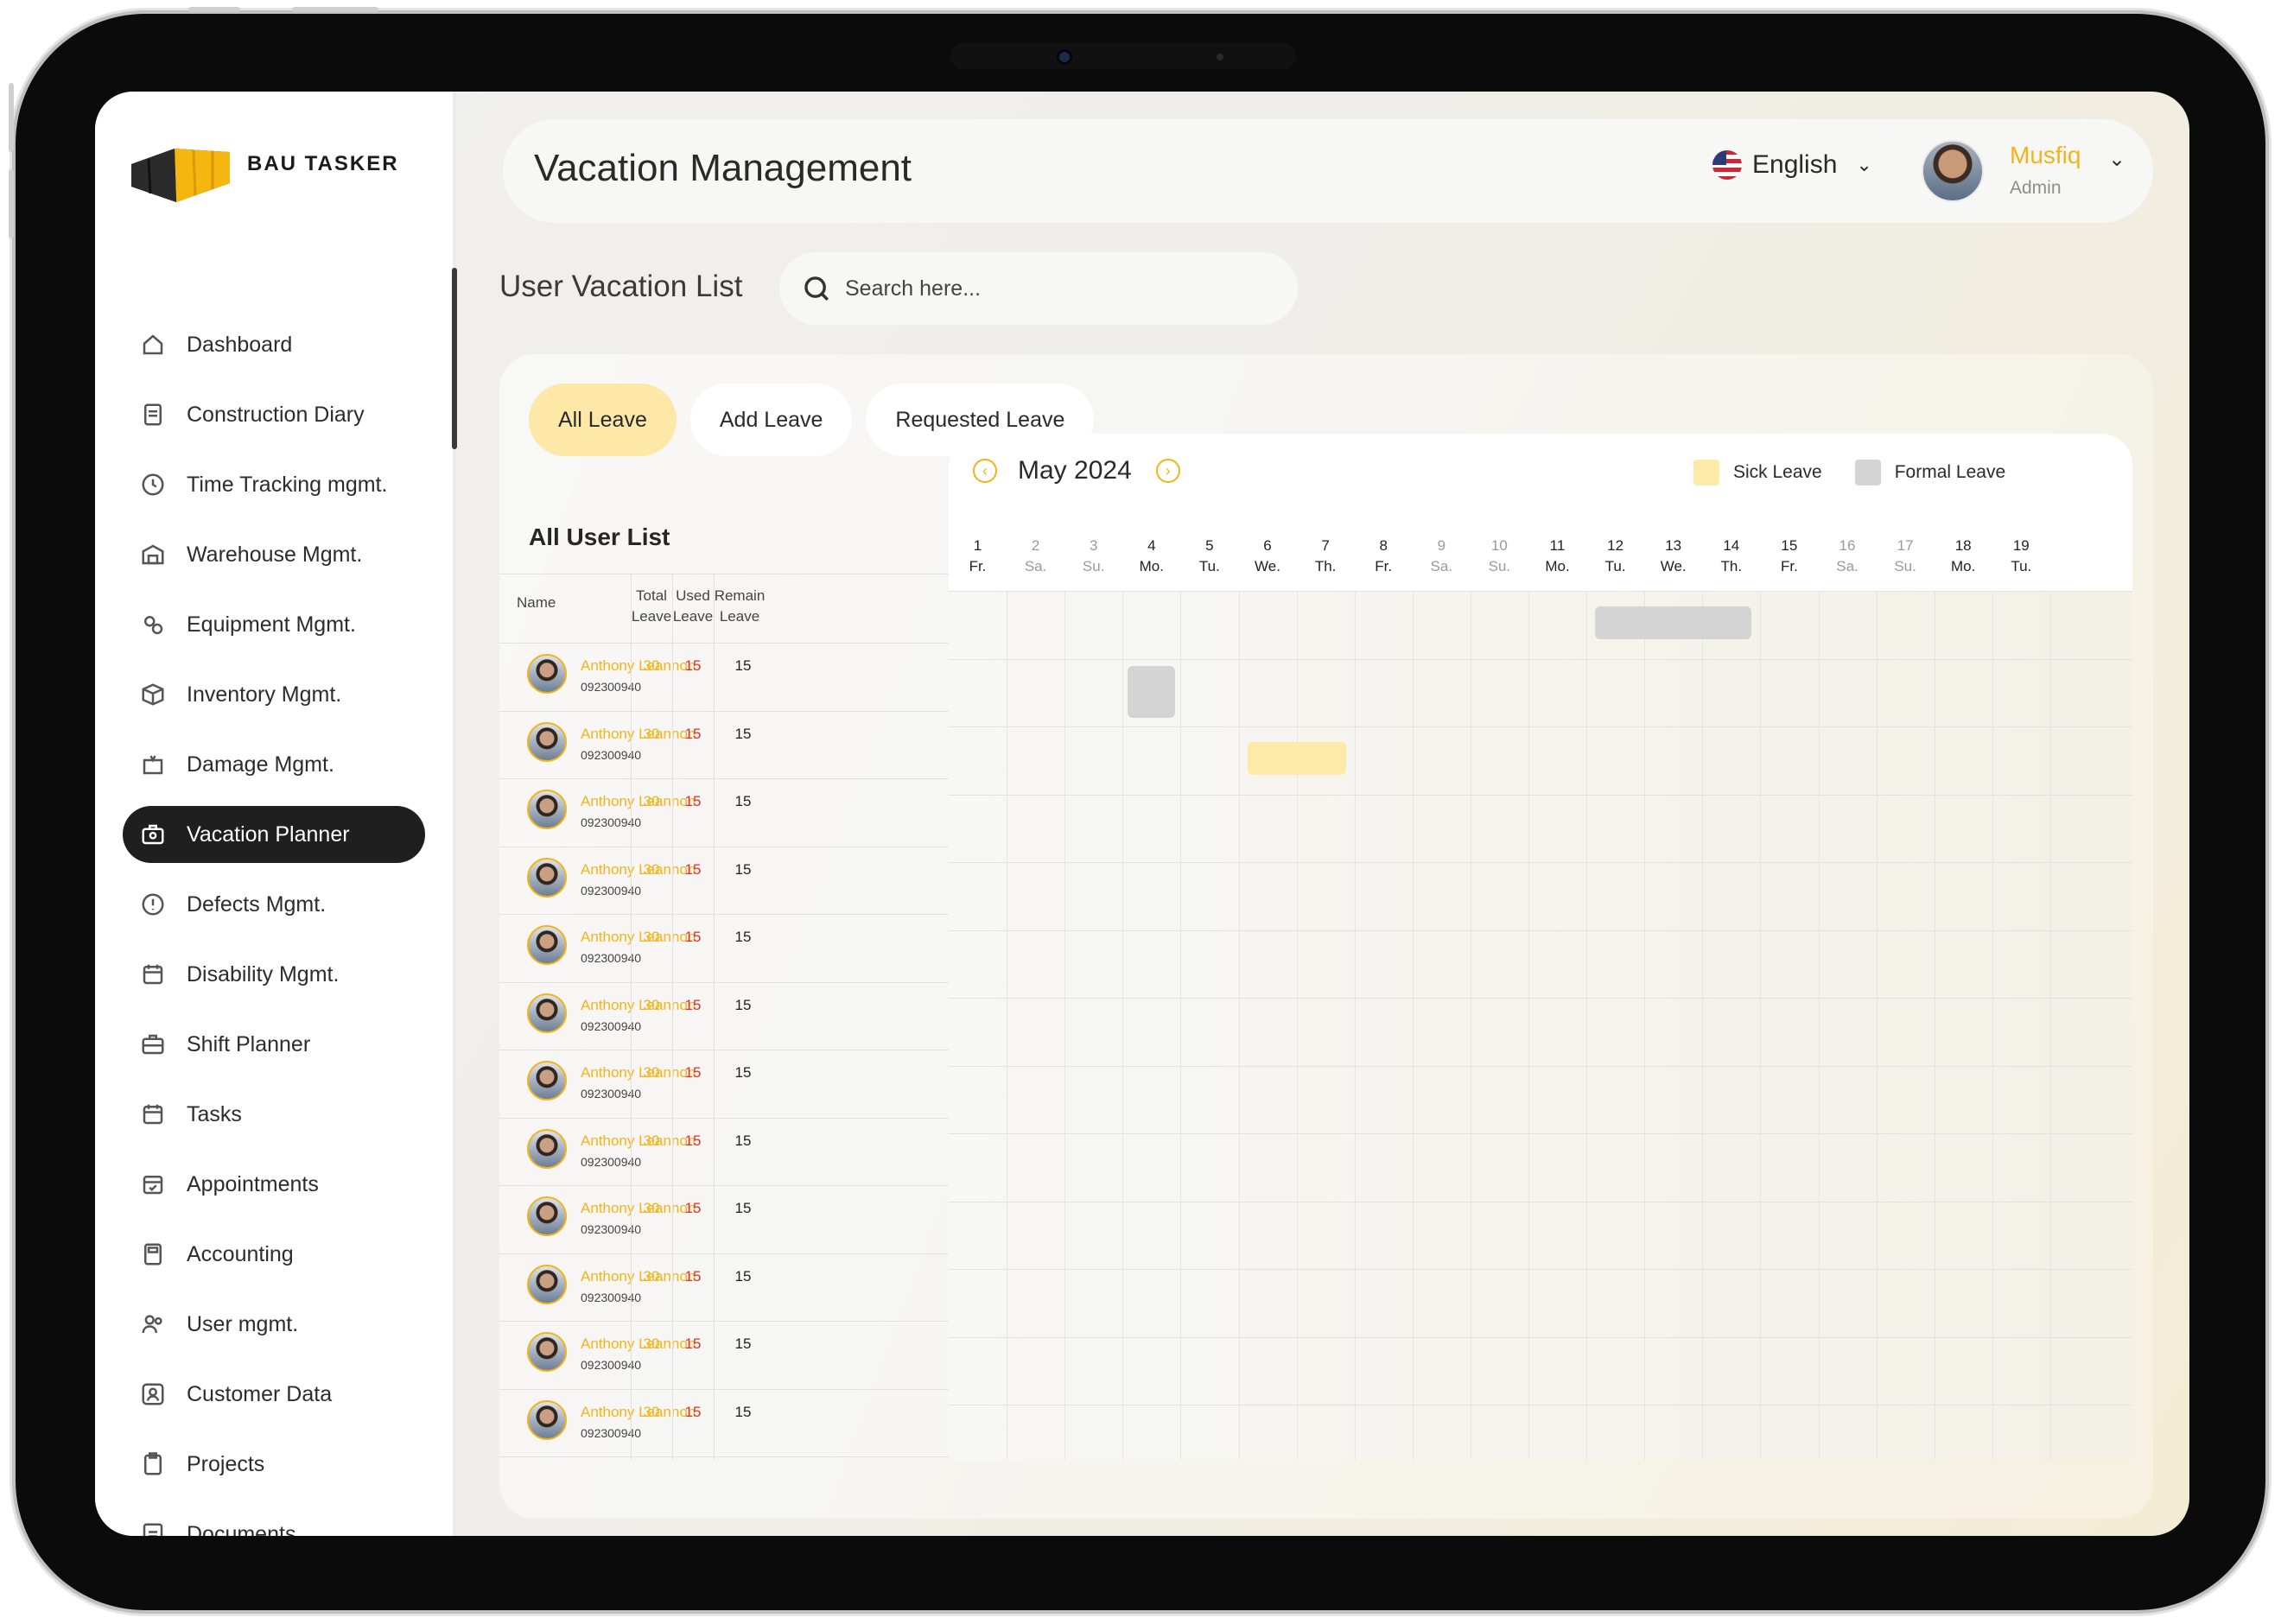  What do you see at coordinates (274, 344) in the screenshot?
I see `sidebar-item-dashboard: Dashboard` at bounding box center [274, 344].